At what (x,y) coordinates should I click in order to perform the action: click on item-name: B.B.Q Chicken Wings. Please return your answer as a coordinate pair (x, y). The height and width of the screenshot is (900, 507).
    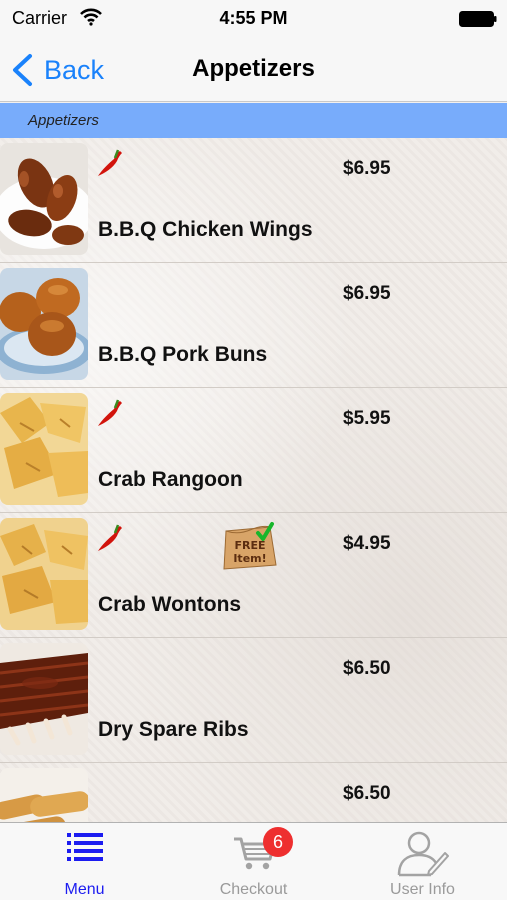
    Looking at the image, I should click on (205, 229).